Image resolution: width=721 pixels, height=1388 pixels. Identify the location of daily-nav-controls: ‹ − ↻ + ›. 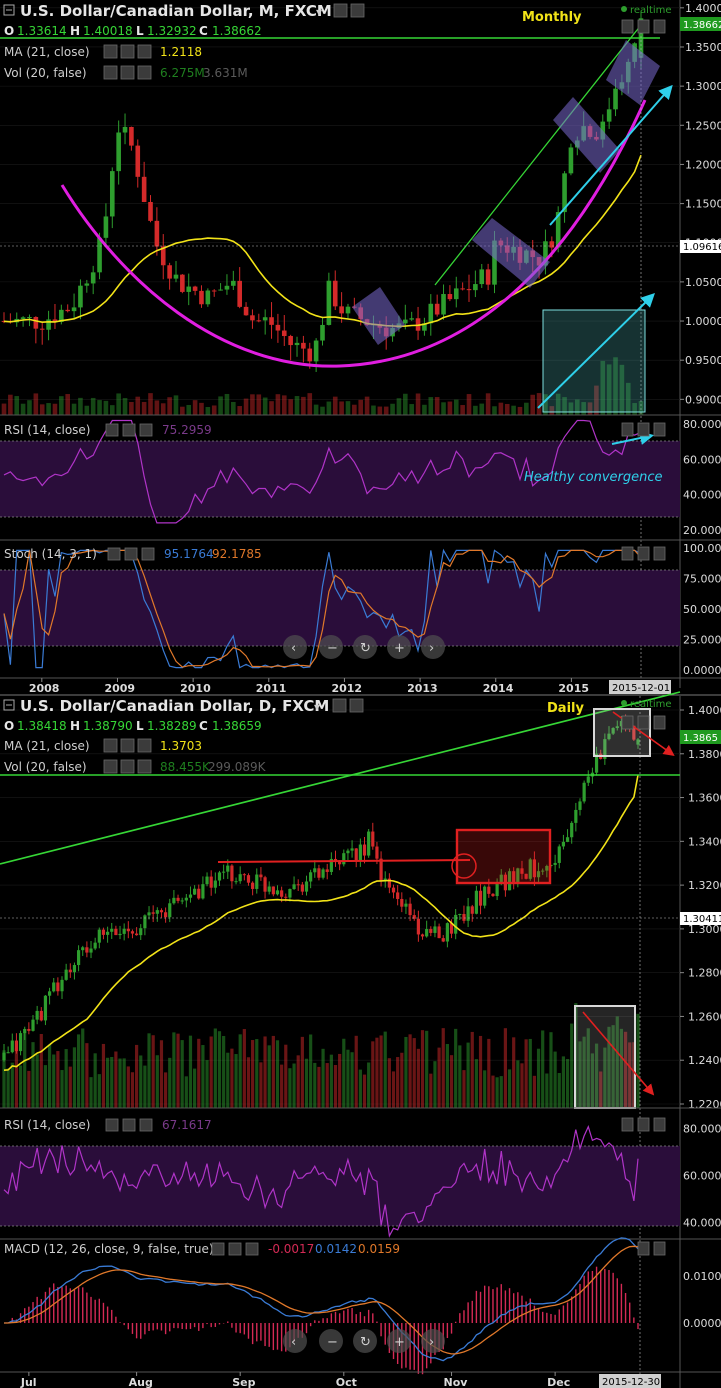
(364, 1341).